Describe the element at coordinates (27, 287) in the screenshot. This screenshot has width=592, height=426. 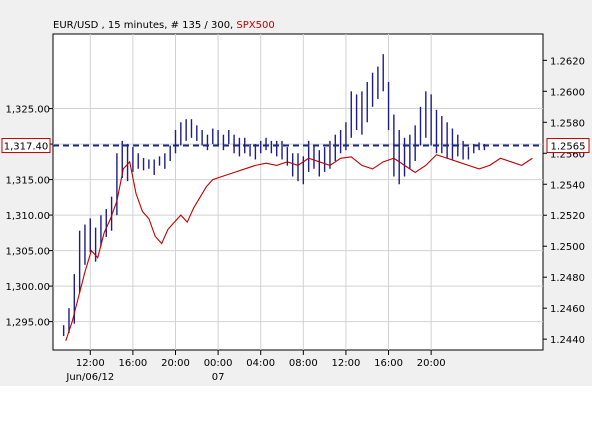
I see `left-tick-label: 1,300.00` at that location.